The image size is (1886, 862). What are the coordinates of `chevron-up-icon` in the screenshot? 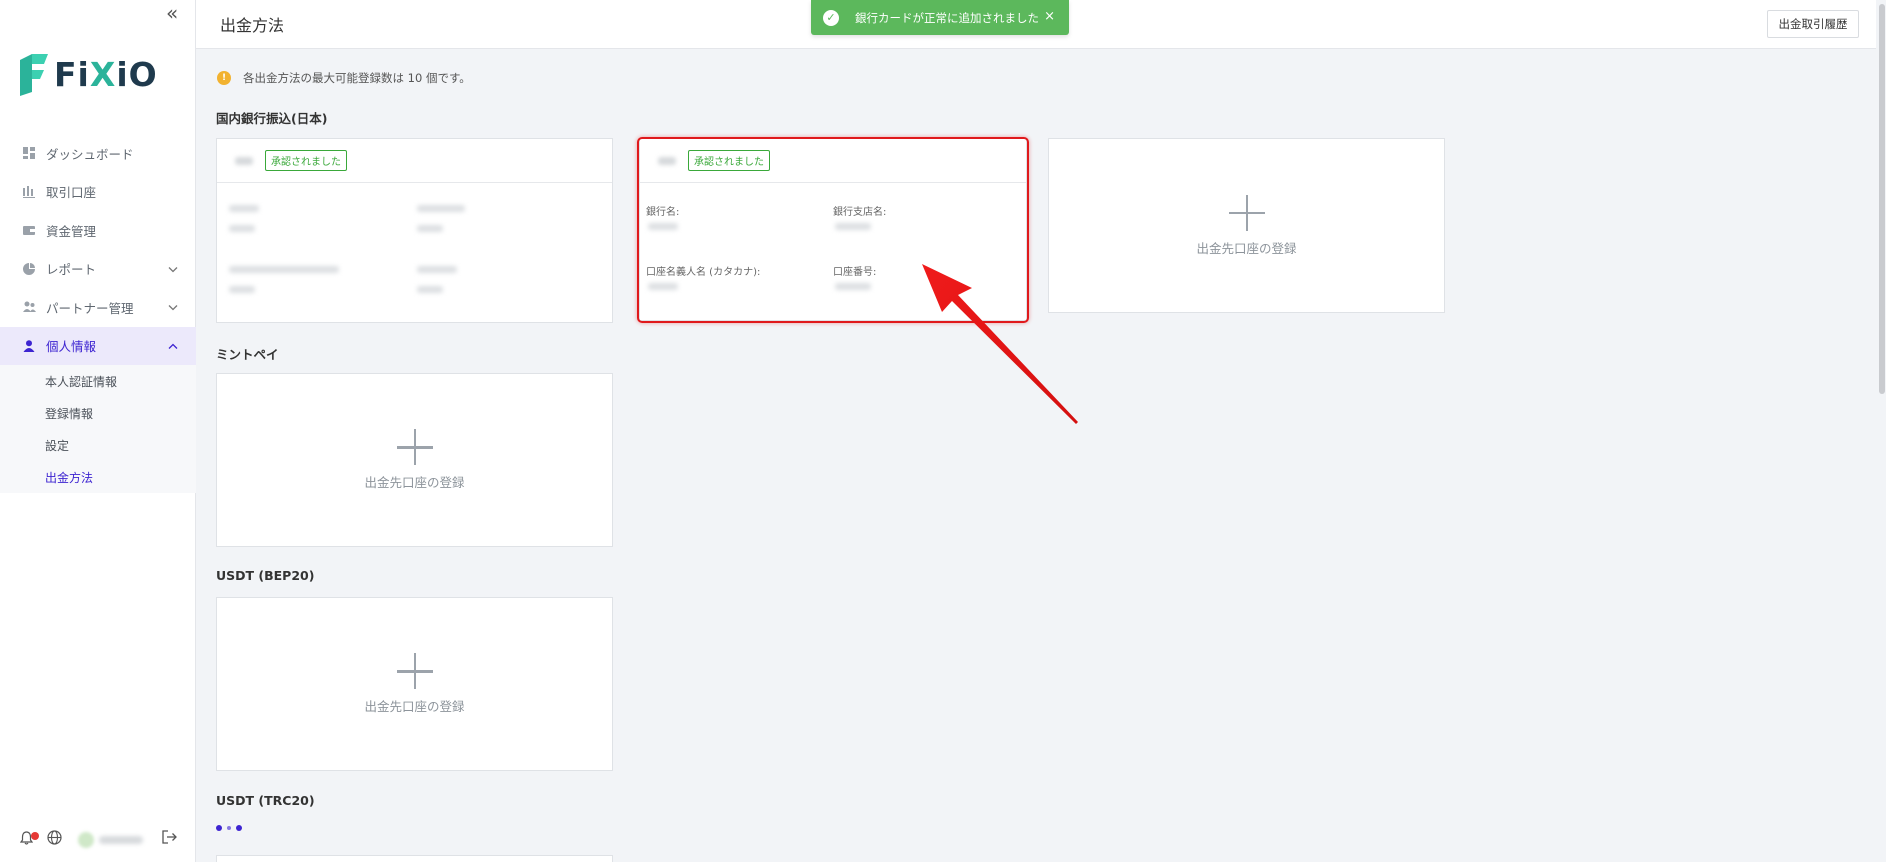 It's located at (173, 345).